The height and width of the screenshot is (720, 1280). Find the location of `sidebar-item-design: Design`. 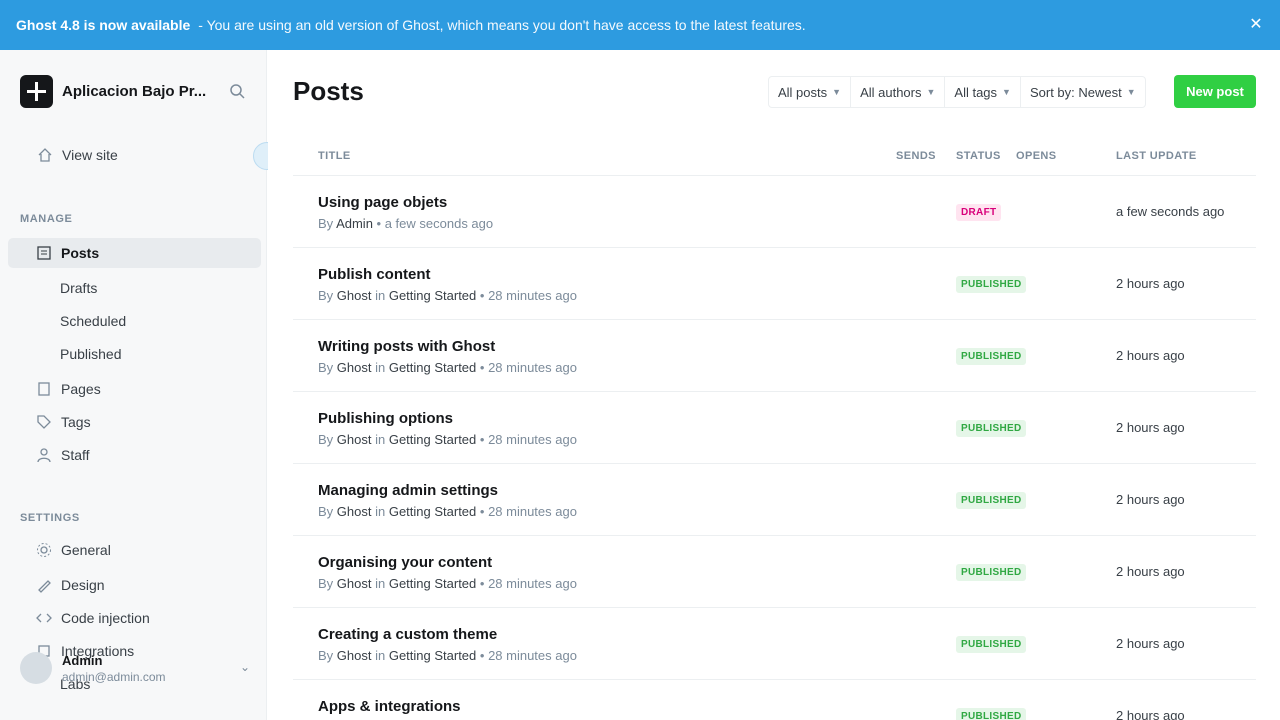

sidebar-item-design: Design is located at coordinates (70, 585).